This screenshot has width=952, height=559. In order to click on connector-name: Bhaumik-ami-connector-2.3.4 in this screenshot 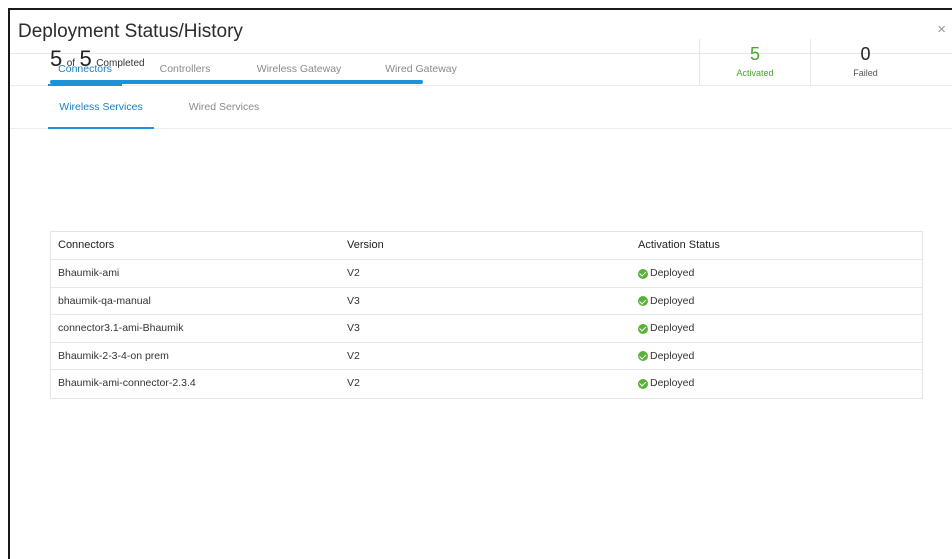, I will do `click(127, 383)`.